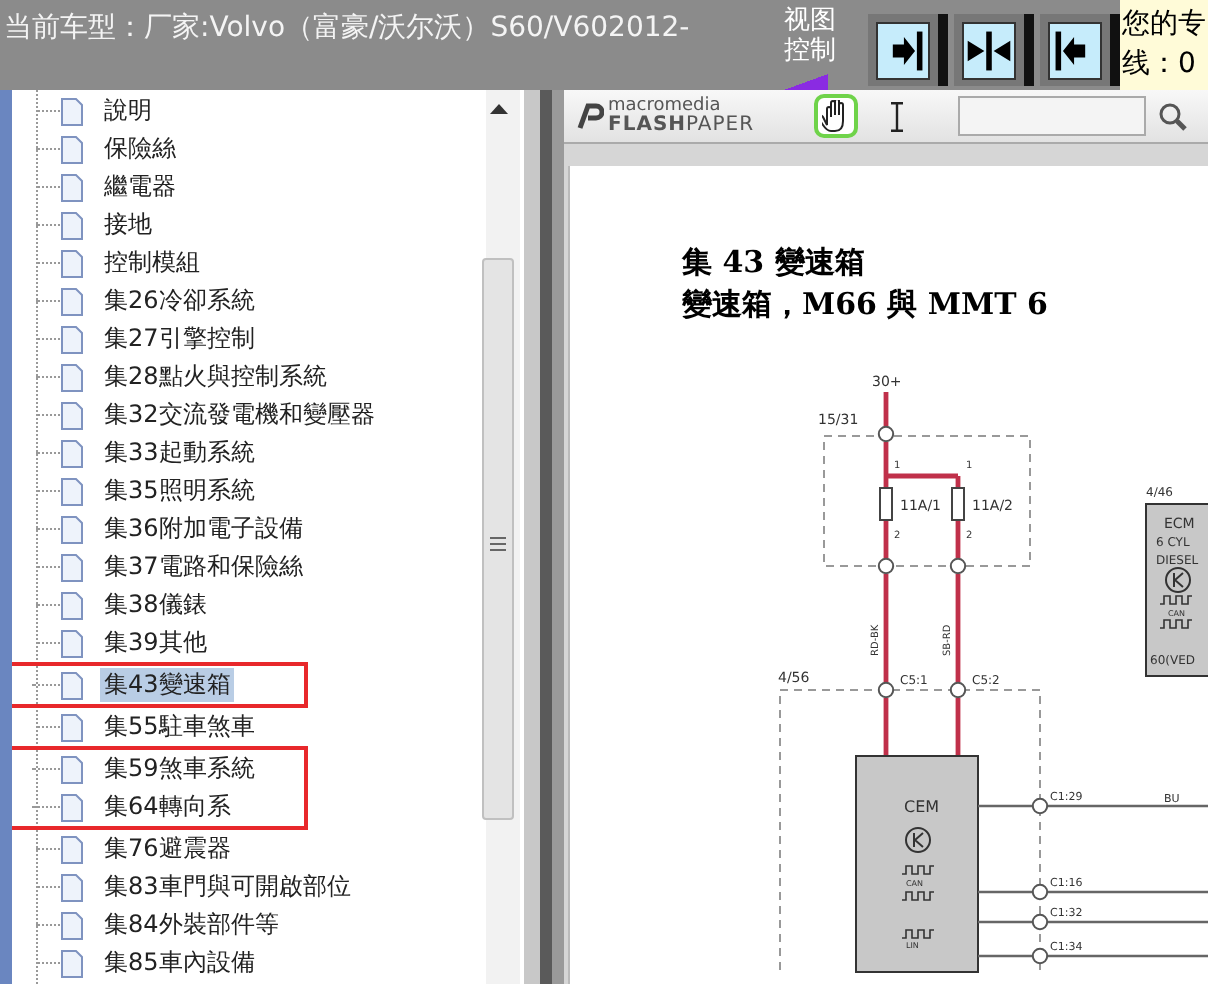 This screenshot has height=984, width=1208. What do you see at coordinates (167, 807) in the screenshot?
I see `tree-item: 集64轉向系` at bounding box center [167, 807].